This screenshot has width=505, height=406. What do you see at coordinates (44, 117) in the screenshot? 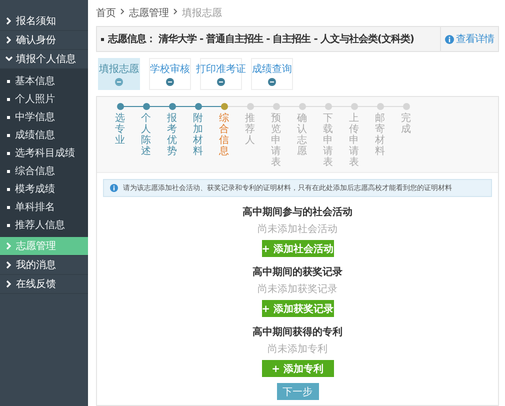
I see `sidebar-subitem: 中学信息` at bounding box center [44, 117].